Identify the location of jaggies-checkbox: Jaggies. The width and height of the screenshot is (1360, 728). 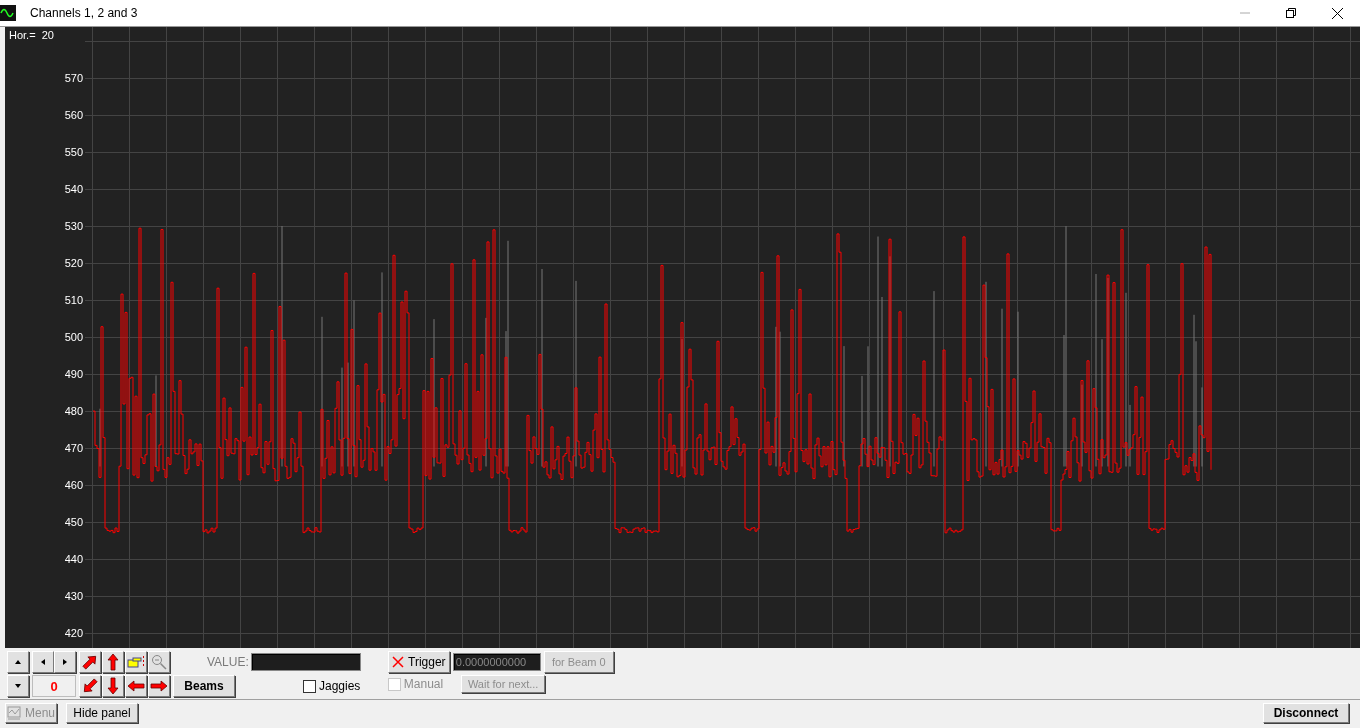
(332, 686).